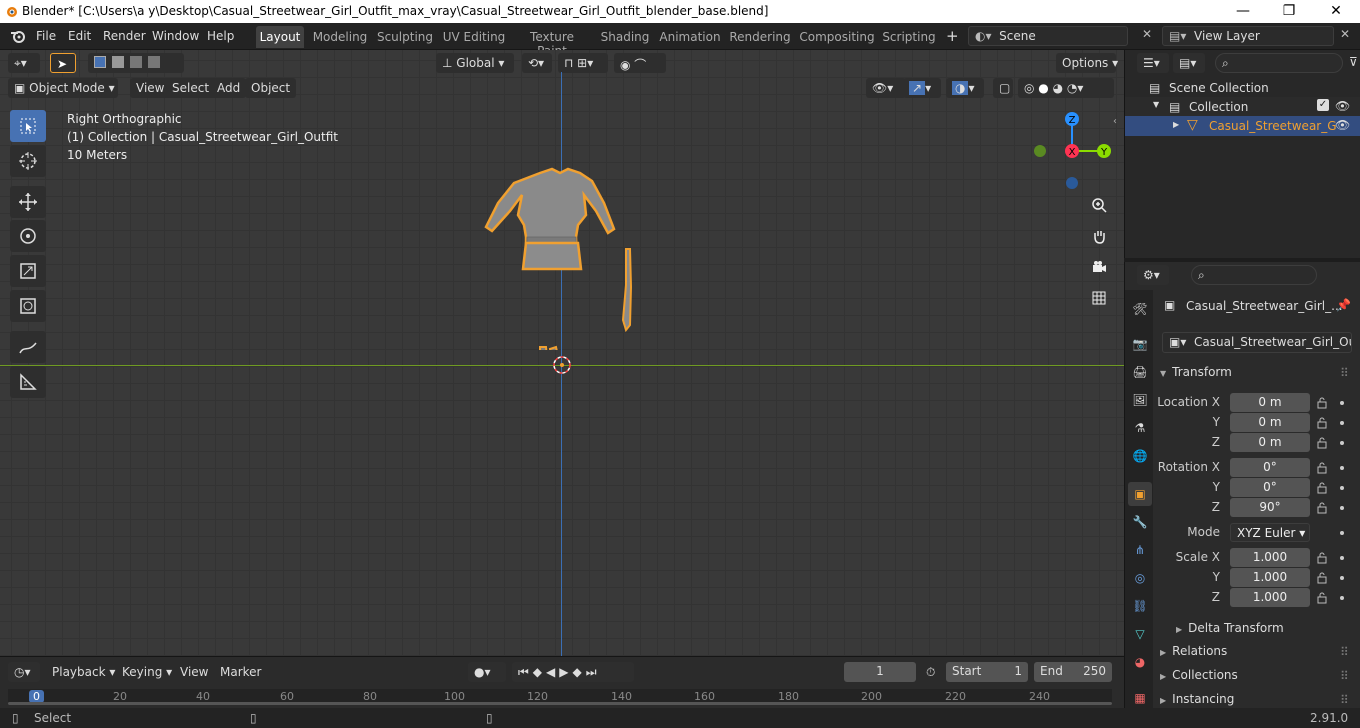  I want to click on output-properties-tab-icon: 🖨, so click(1140, 372).